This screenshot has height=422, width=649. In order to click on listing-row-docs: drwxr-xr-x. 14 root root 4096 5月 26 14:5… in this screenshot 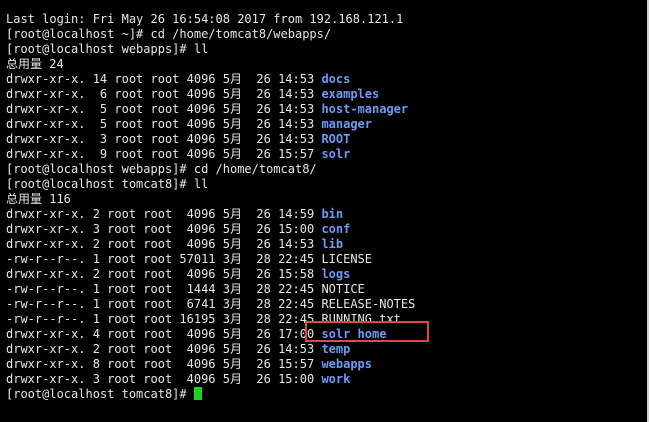, I will do `click(210, 79)`.